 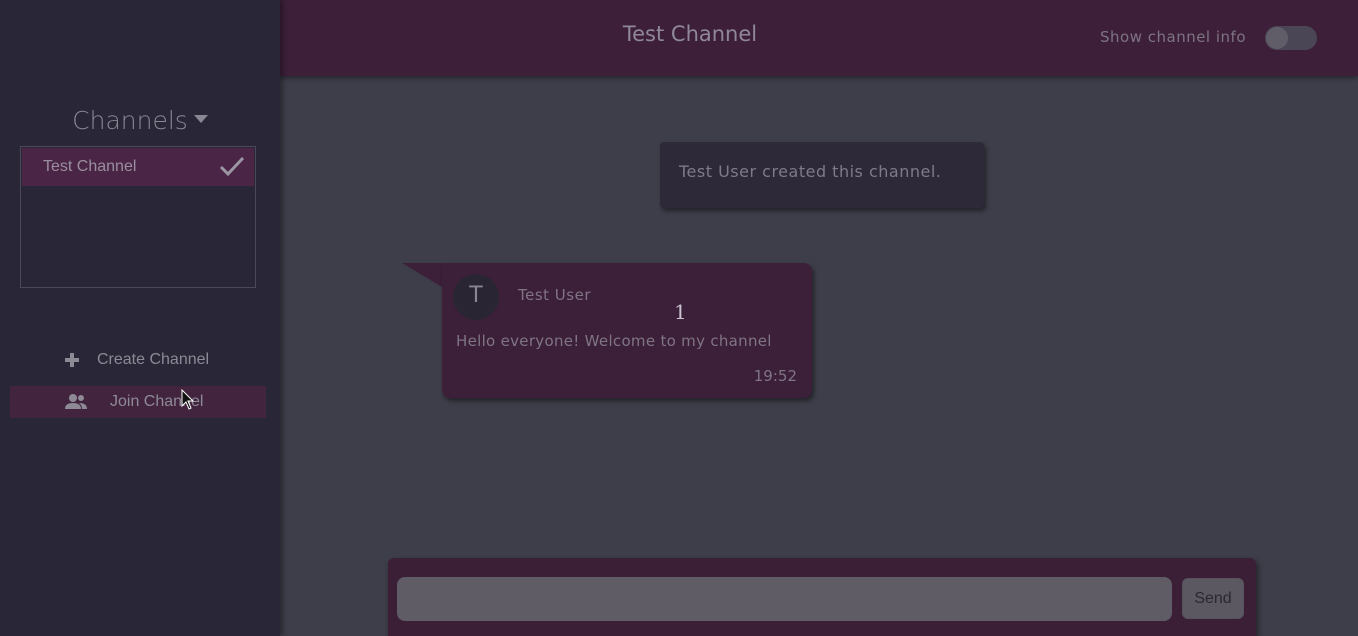 I want to click on message-composer: Send, so click(x=822, y=597).